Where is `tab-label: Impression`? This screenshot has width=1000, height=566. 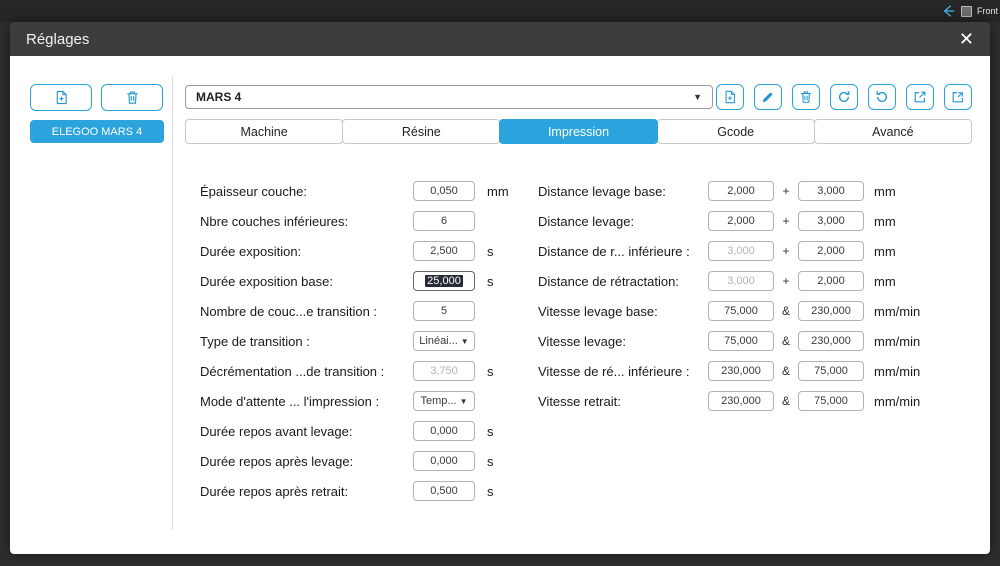
tab-label: Impression is located at coordinates (578, 131).